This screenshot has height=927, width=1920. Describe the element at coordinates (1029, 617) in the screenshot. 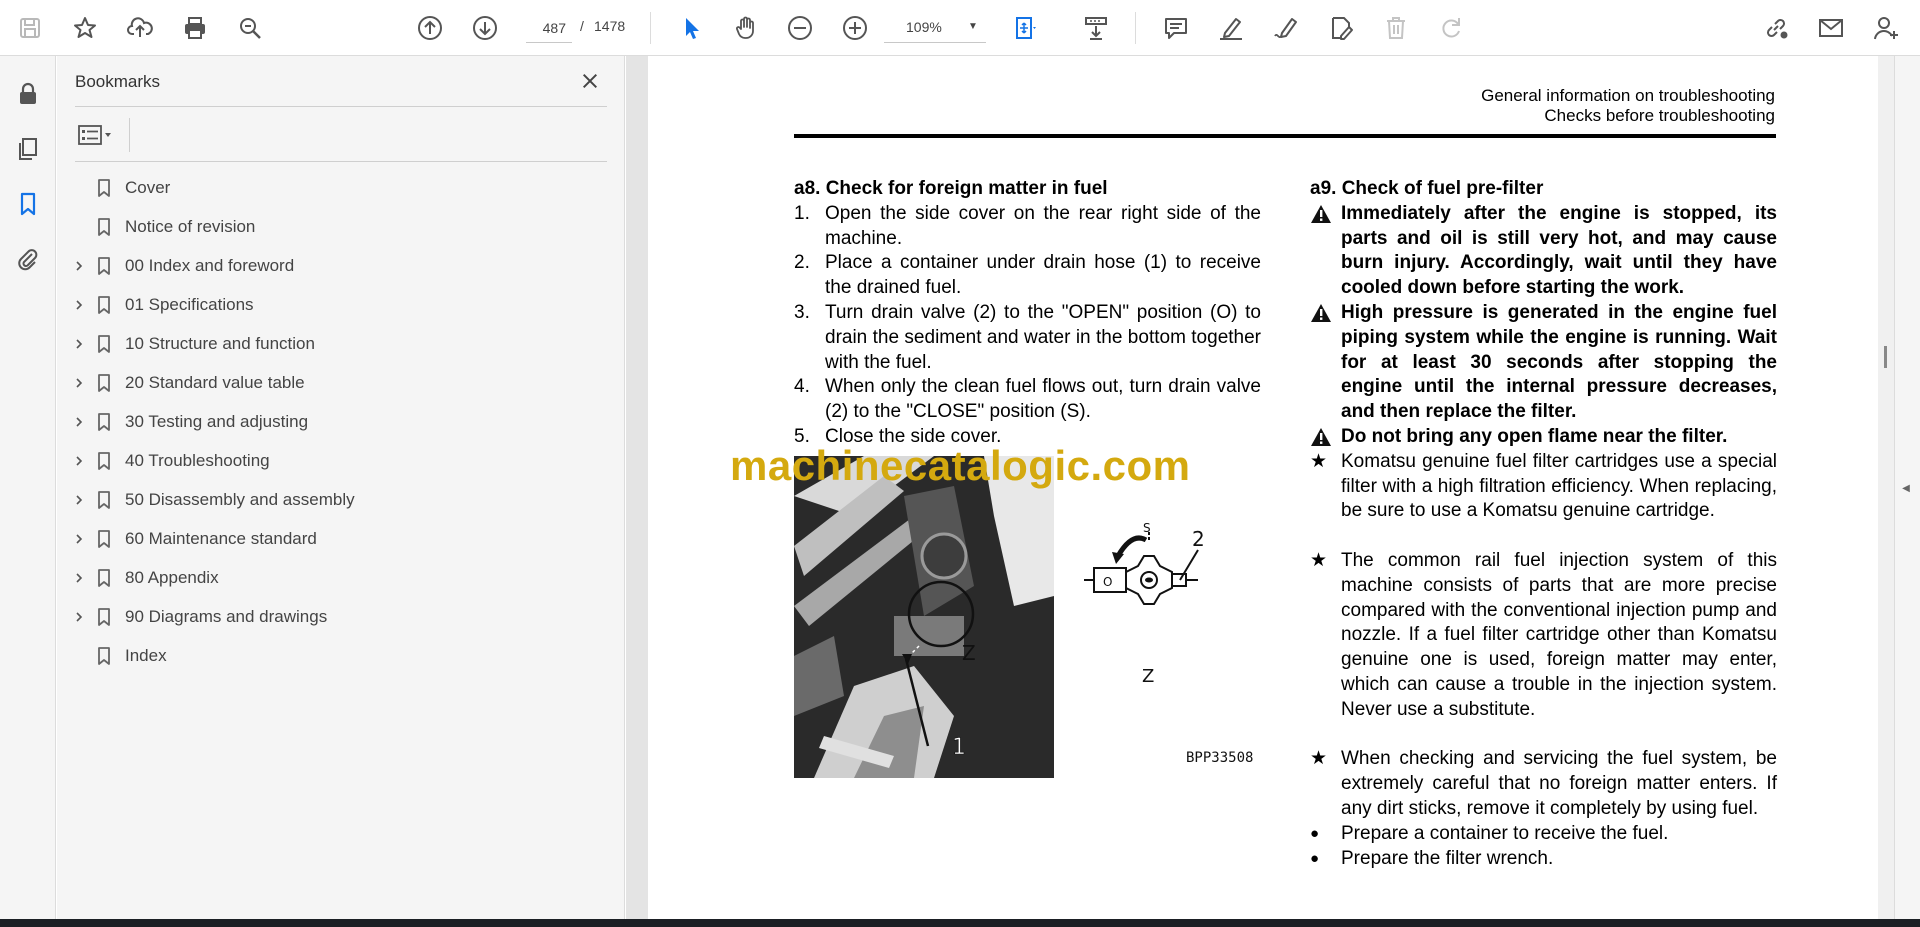

I see `fuel-drain-figure: Z 1 O S 2 Z BPP33508` at that location.